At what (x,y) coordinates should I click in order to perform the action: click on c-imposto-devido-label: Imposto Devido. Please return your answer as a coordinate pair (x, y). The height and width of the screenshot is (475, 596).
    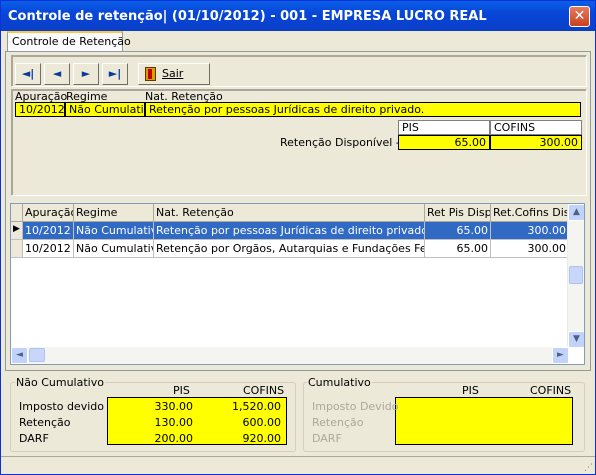
    Looking at the image, I should click on (355, 406).